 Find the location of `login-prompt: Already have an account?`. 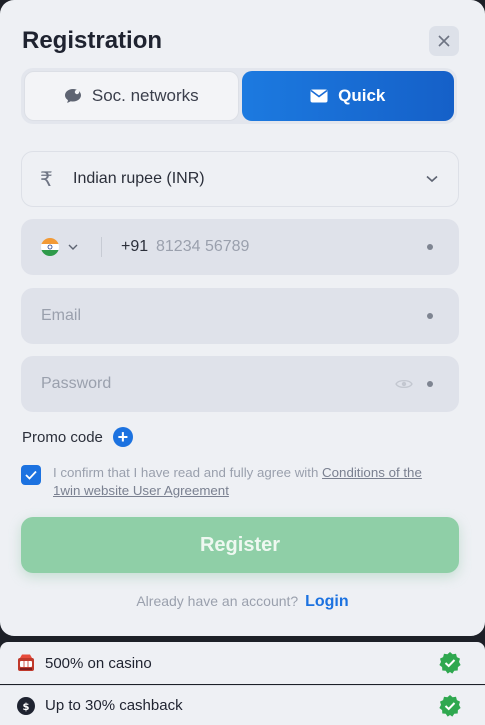

login-prompt: Already have an account? is located at coordinates (217, 601).